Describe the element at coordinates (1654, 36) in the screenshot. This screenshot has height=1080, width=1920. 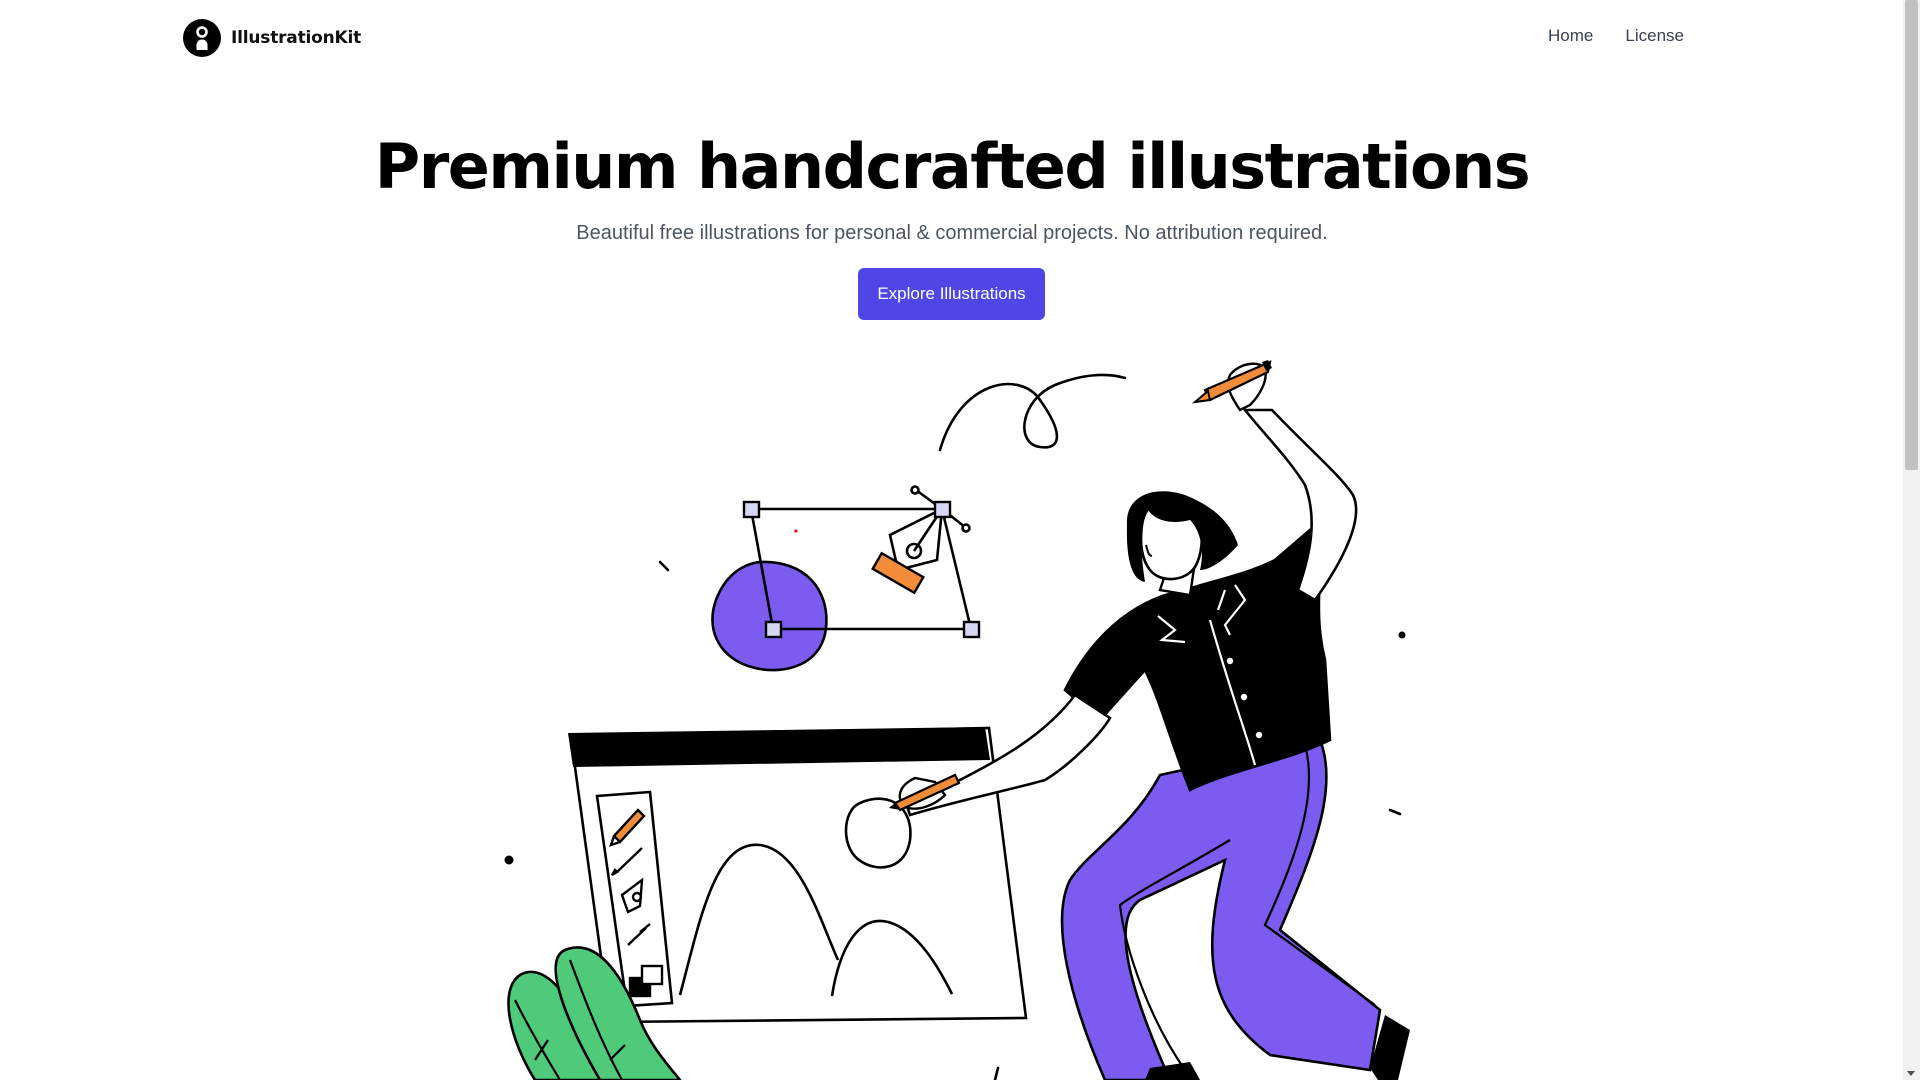
I see `nav-license-link: License` at that location.